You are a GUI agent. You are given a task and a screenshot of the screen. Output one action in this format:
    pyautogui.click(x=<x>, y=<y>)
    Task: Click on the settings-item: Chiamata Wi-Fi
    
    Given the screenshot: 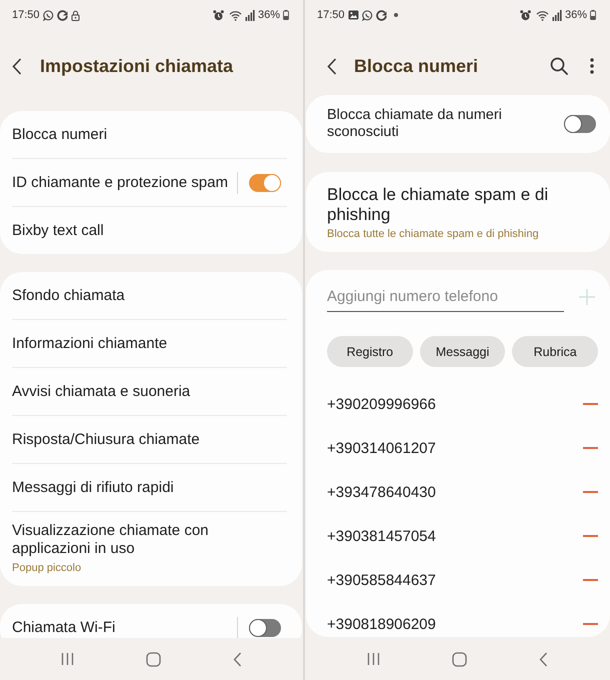 What is the action you would take?
    pyautogui.click(x=64, y=627)
    